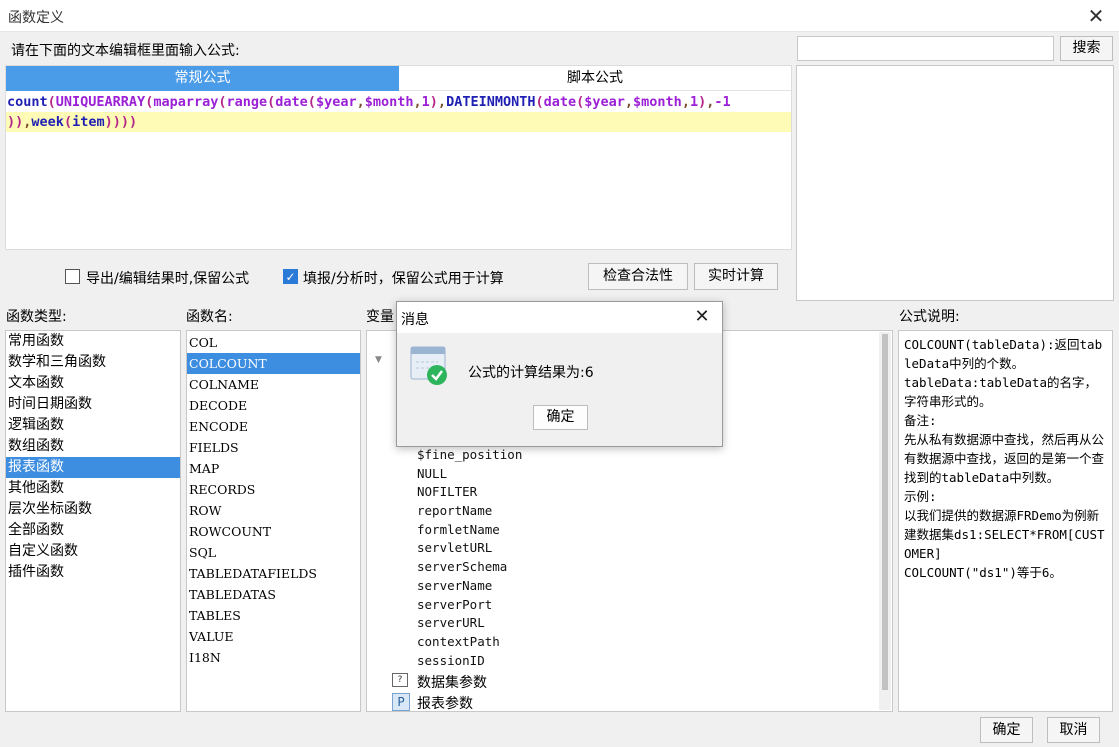  What do you see at coordinates (469, 530) in the screenshot?
I see `variable-item: formletName` at bounding box center [469, 530].